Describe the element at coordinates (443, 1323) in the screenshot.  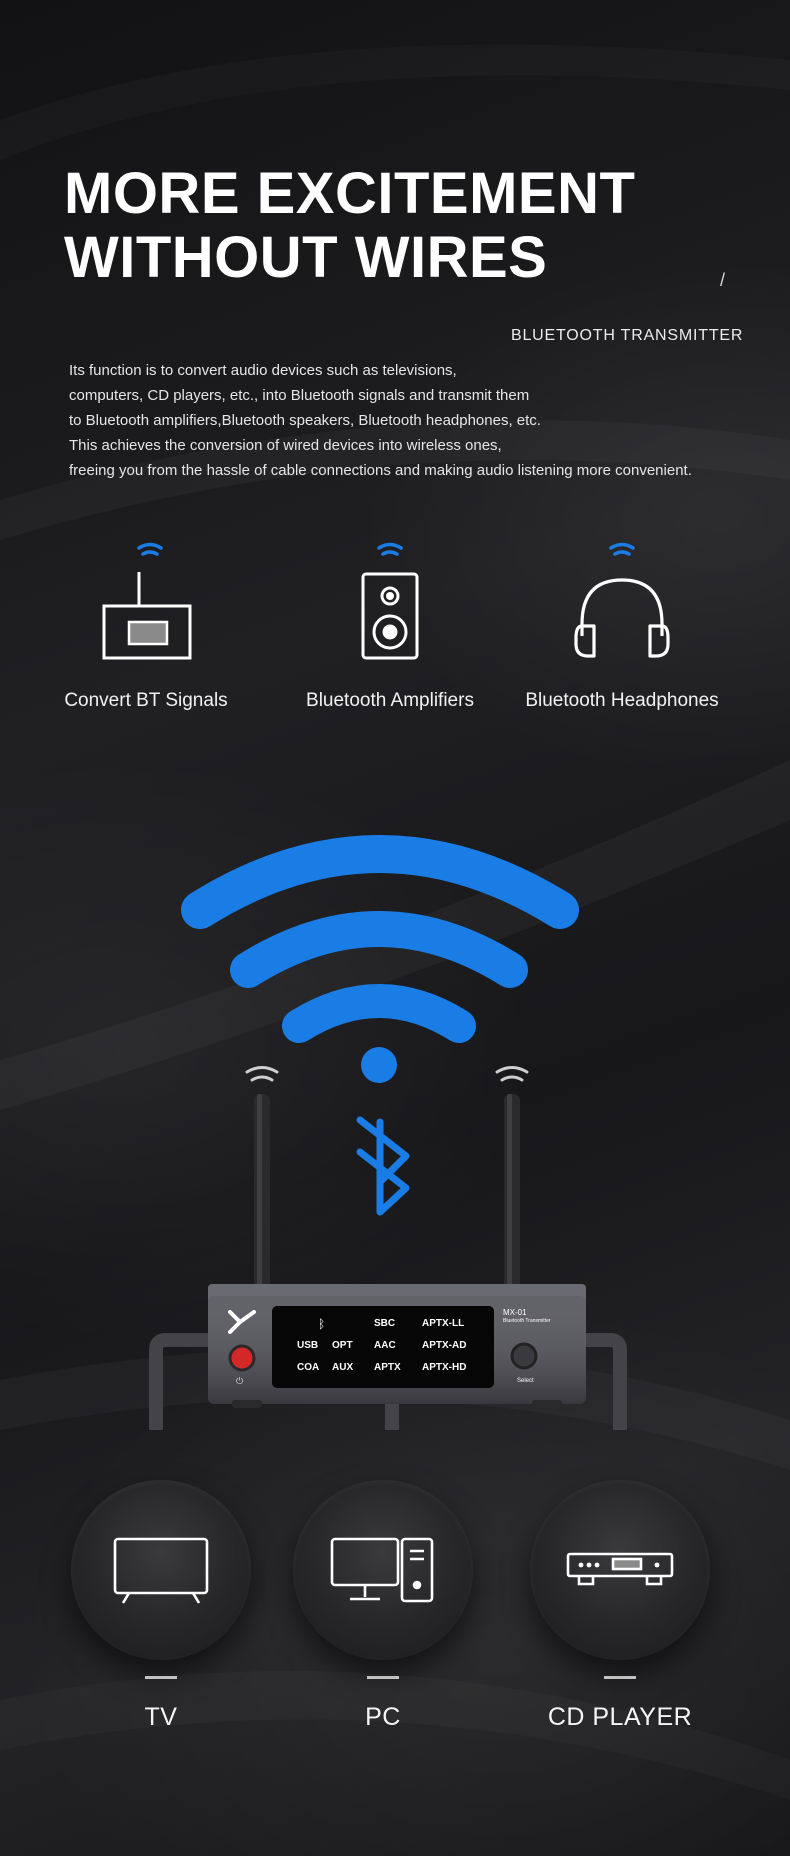
I see `display-codec: APTX-LL` at that location.